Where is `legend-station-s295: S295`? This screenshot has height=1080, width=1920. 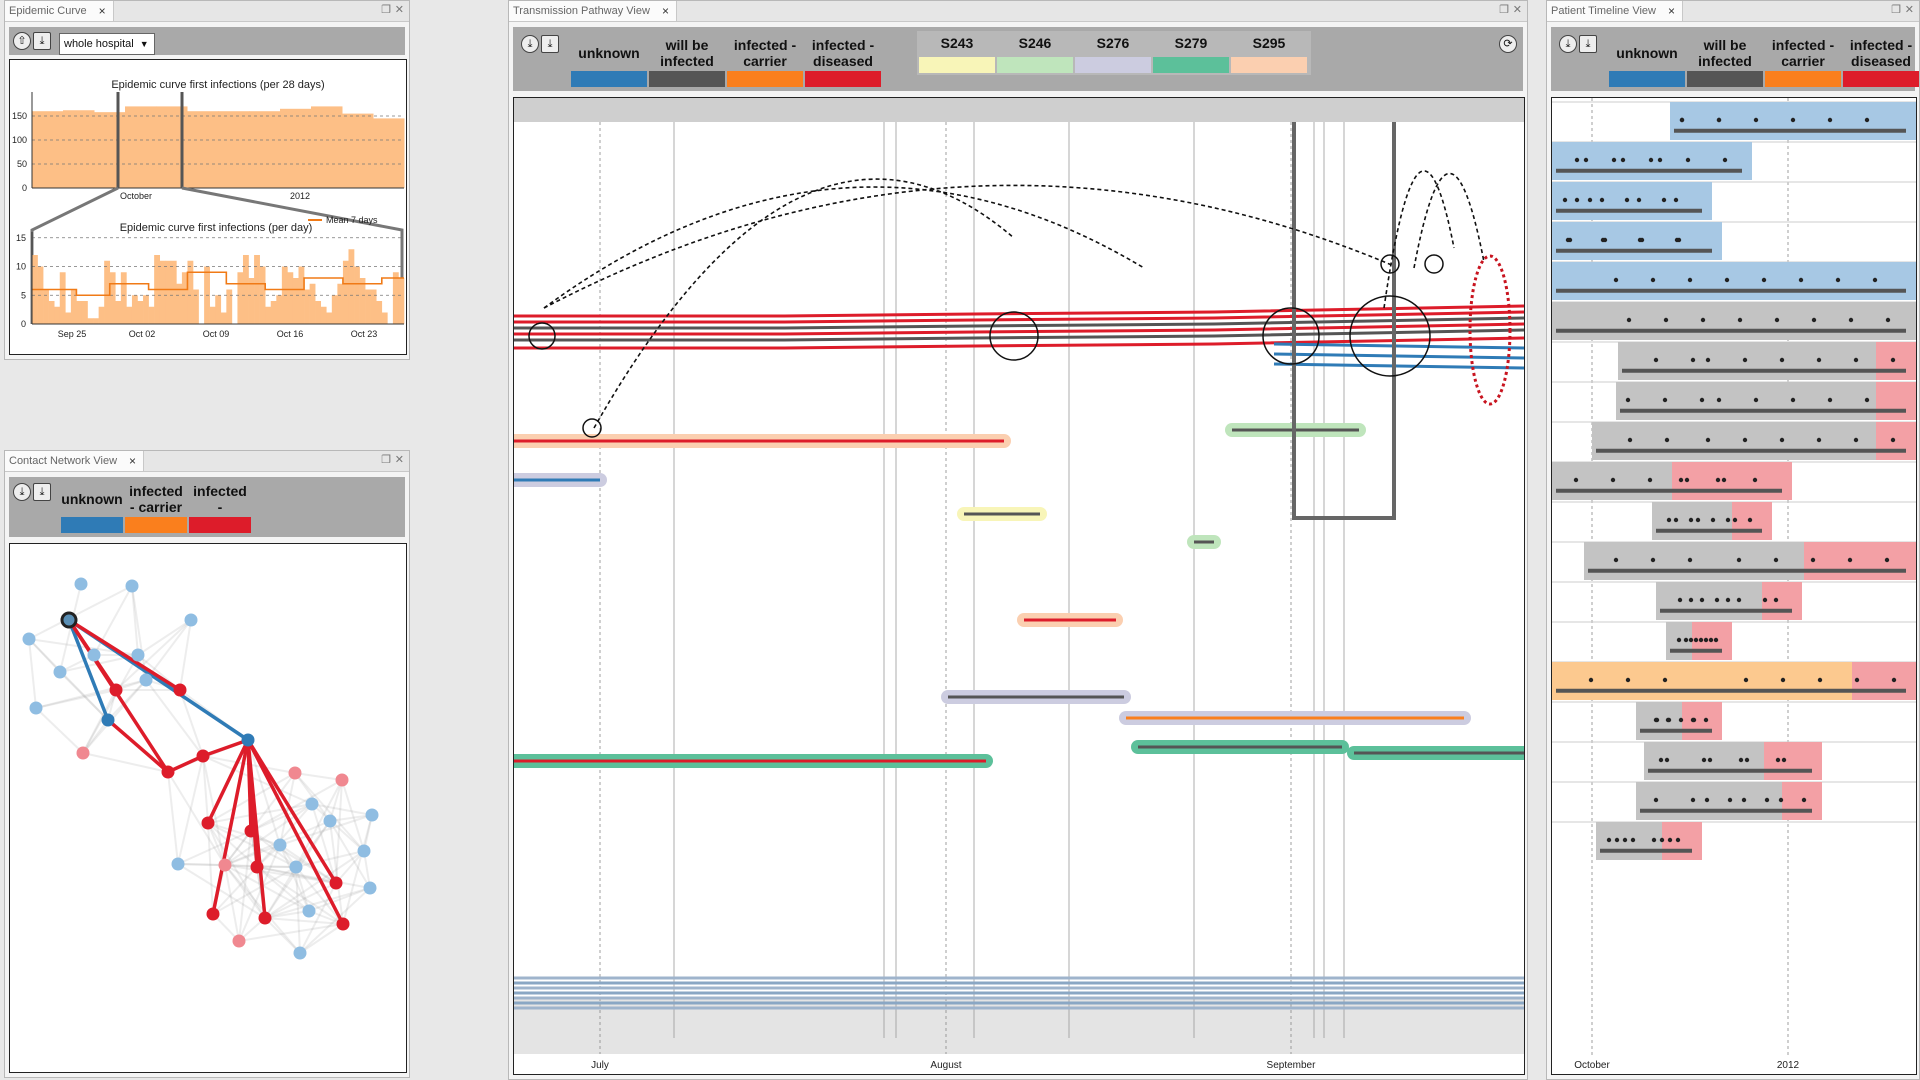 legend-station-s295: S295 is located at coordinates (1269, 53).